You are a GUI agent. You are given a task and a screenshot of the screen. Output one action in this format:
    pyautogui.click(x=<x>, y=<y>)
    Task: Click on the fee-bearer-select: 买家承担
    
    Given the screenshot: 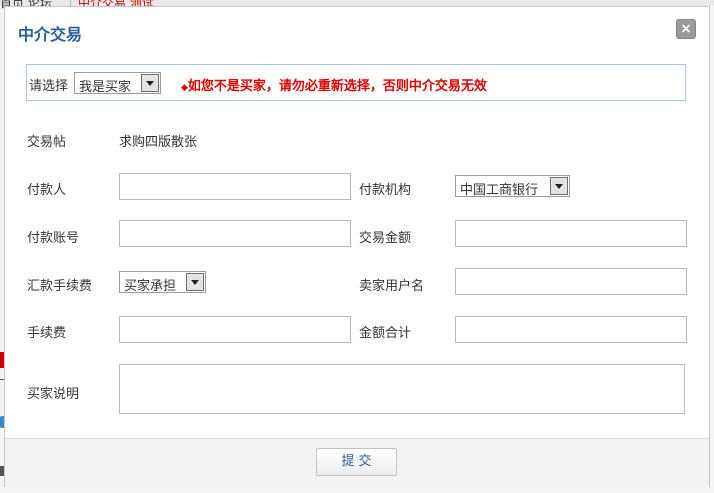 What is the action you would take?
    pyautogui.click(x=162, y=282)
    